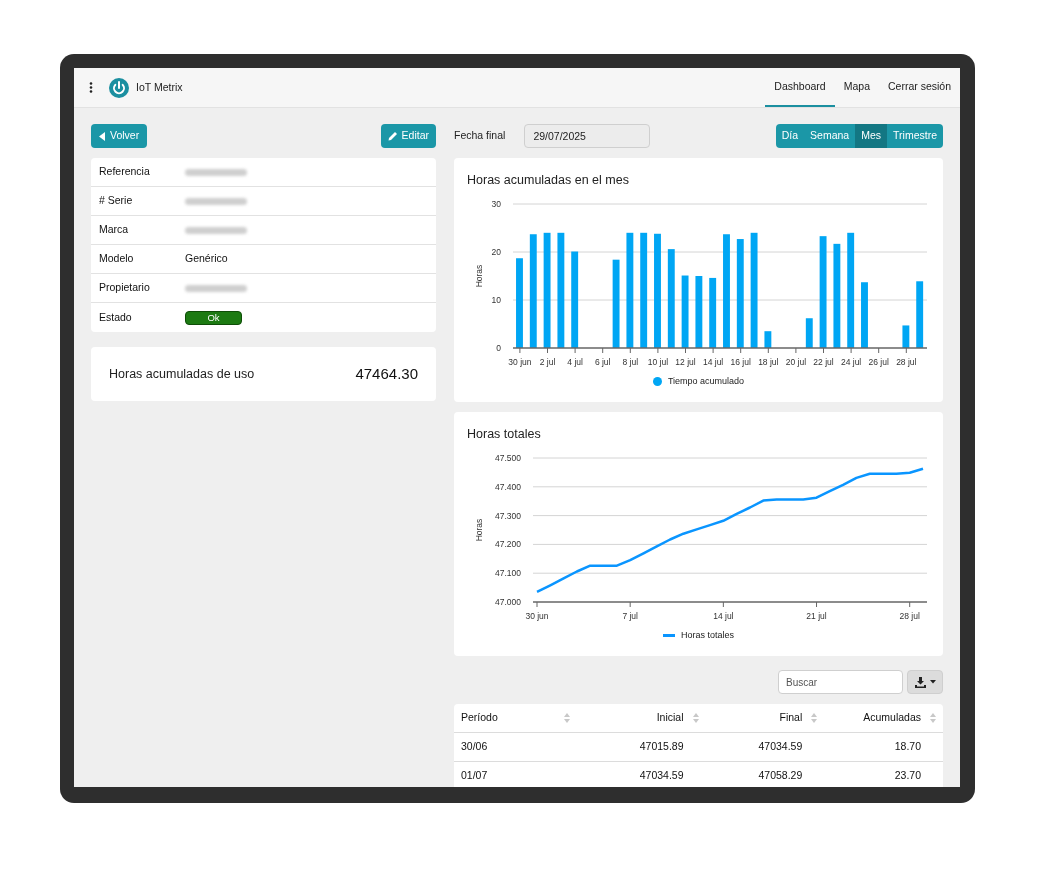 Image resolution: width=1046 pixels, height=878 pixels. What do you see at coordinates (602, 361) in the screenshot?
I see `axis-tick-label: 6 jul` at bounding box center [602, 361].